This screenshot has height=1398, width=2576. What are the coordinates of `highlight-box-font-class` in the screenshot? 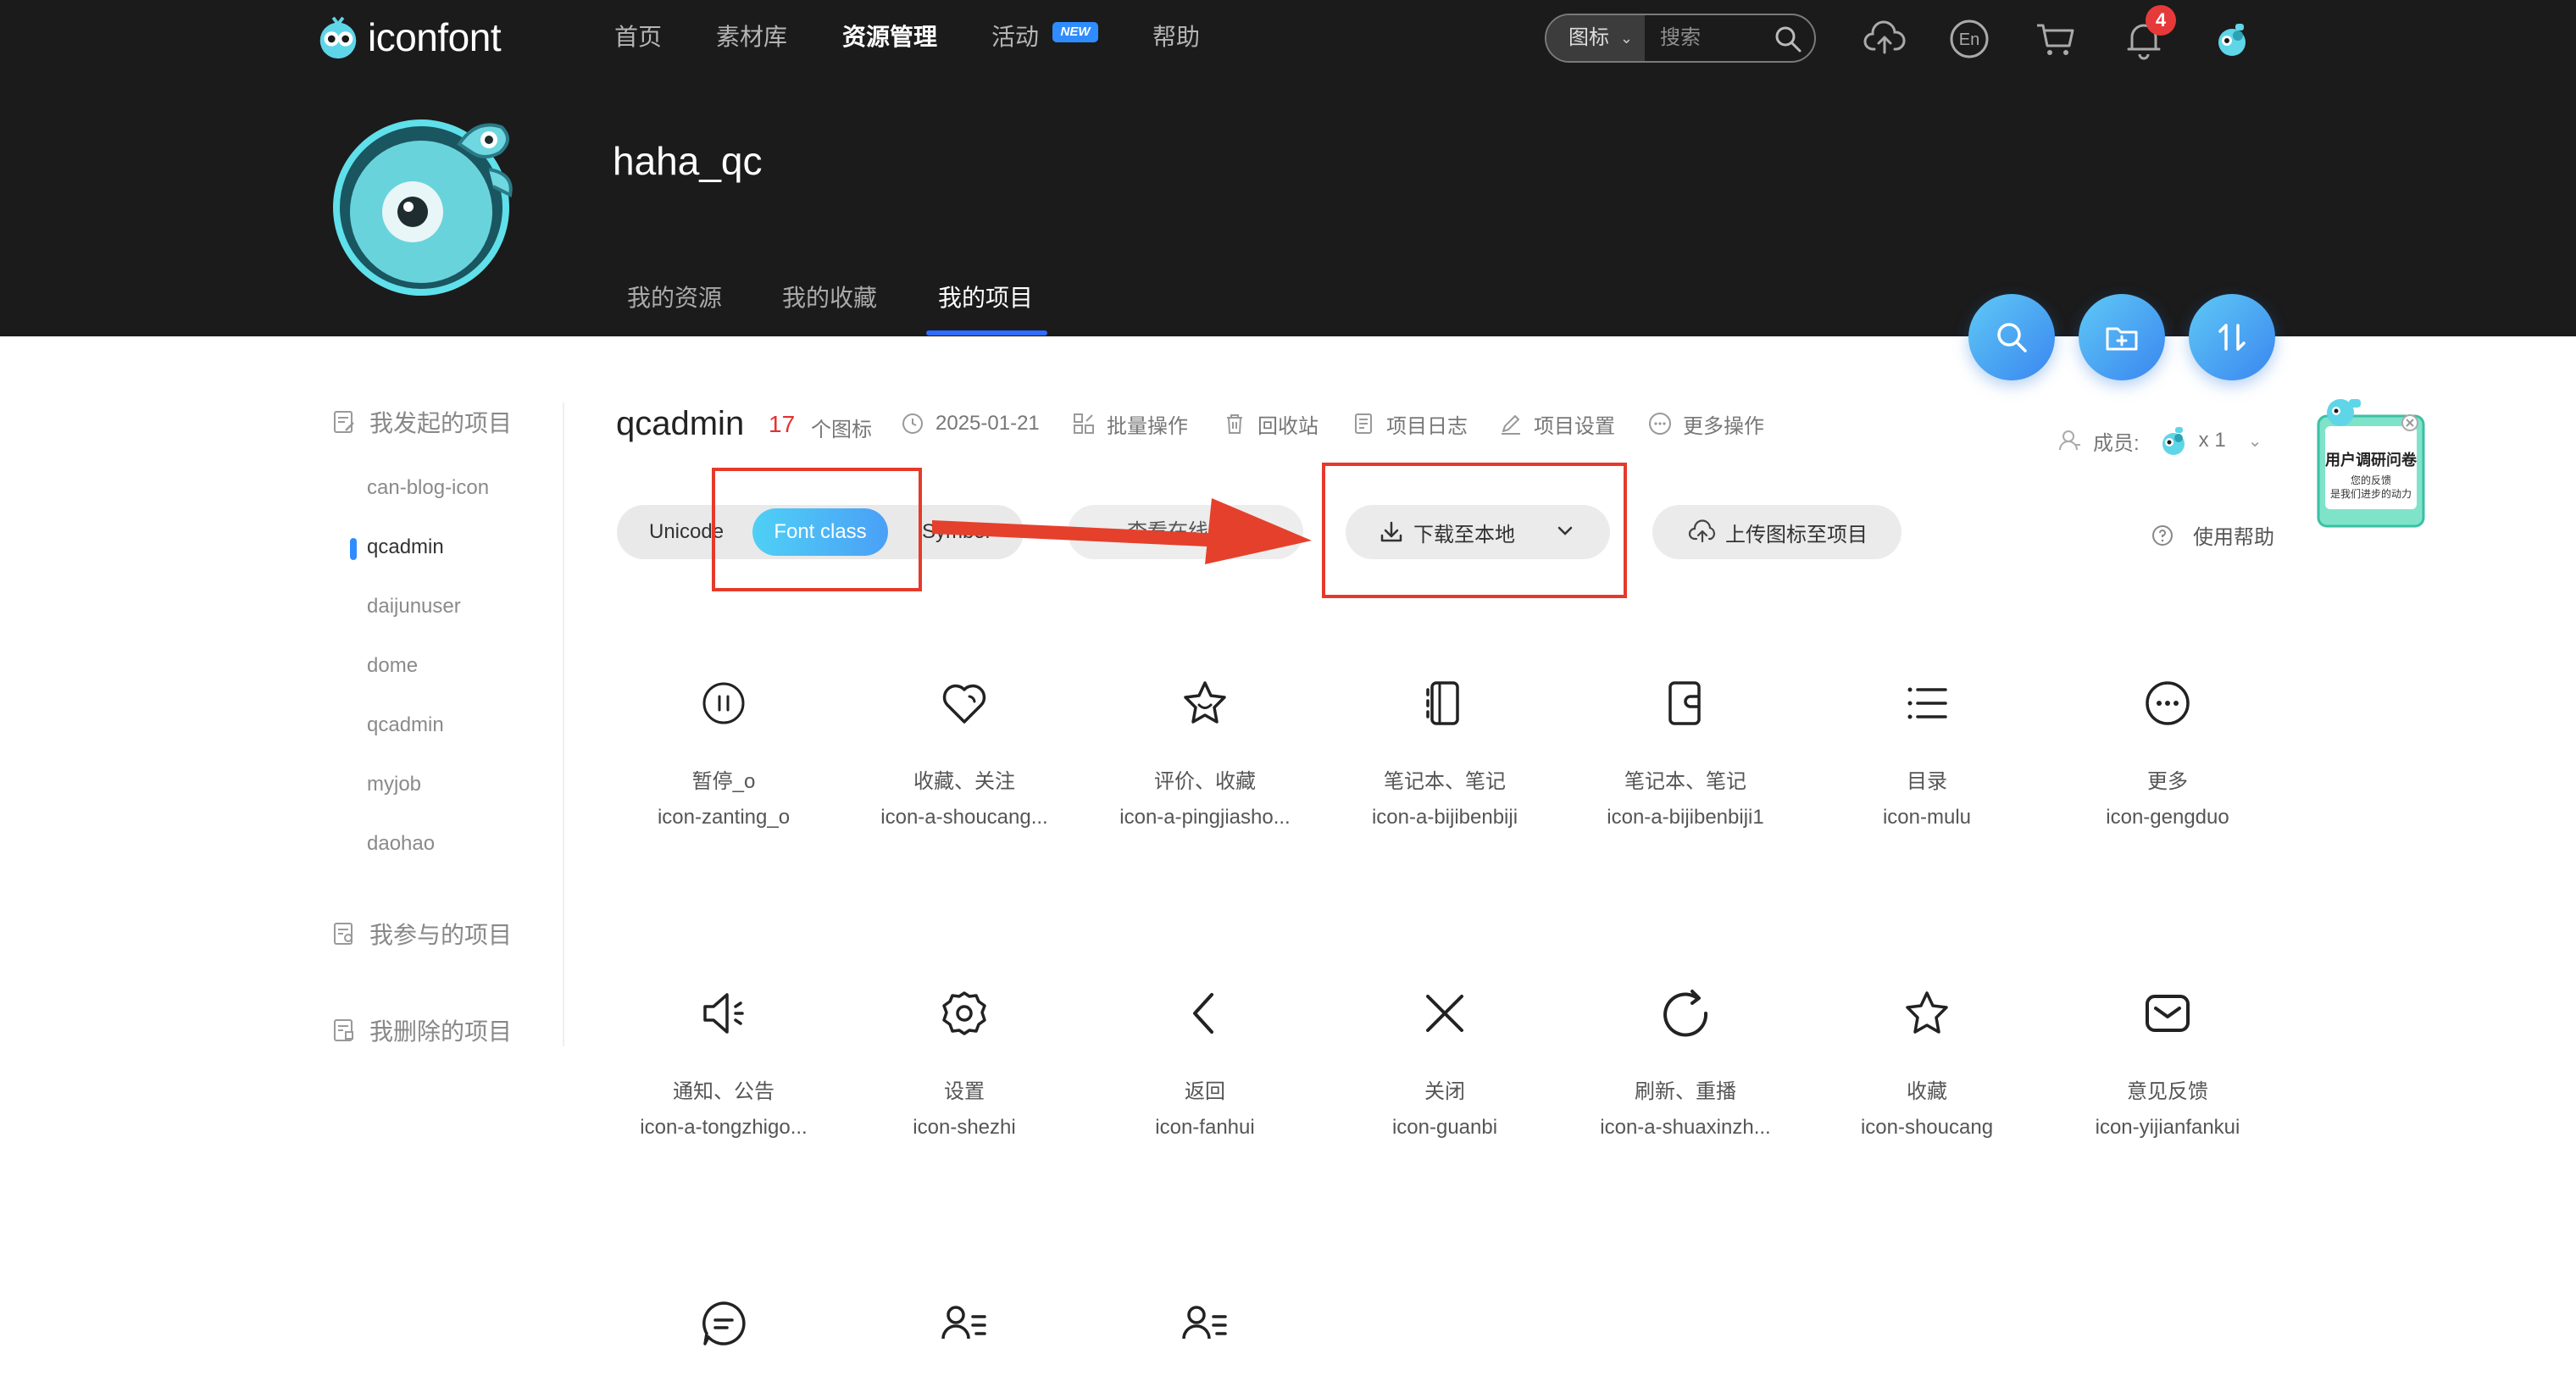 It's located at (817, 529).